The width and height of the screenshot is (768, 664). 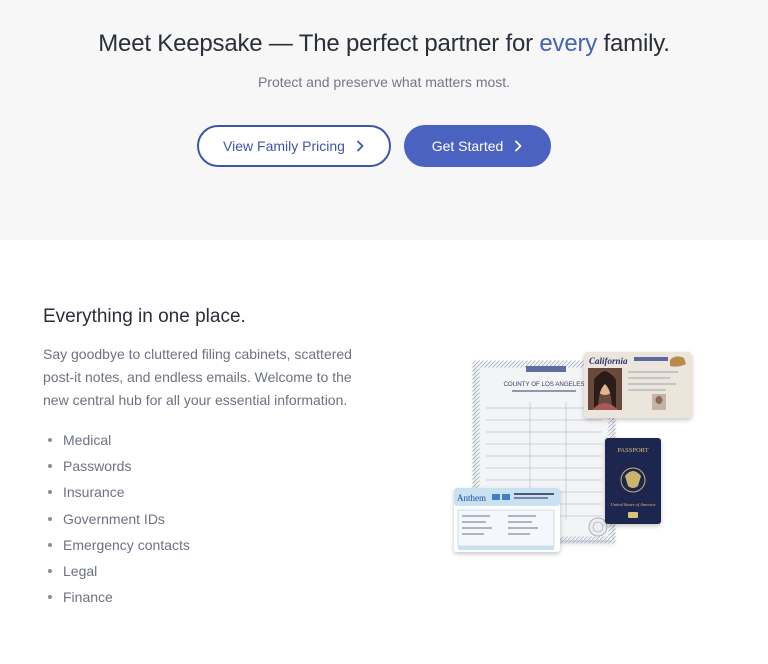 What do you see at coordinates (319, 43) in the screenshot?
I see `hero-title-start: Meet Keepsake — The perfect partner for` at bounding box center [319, 43].